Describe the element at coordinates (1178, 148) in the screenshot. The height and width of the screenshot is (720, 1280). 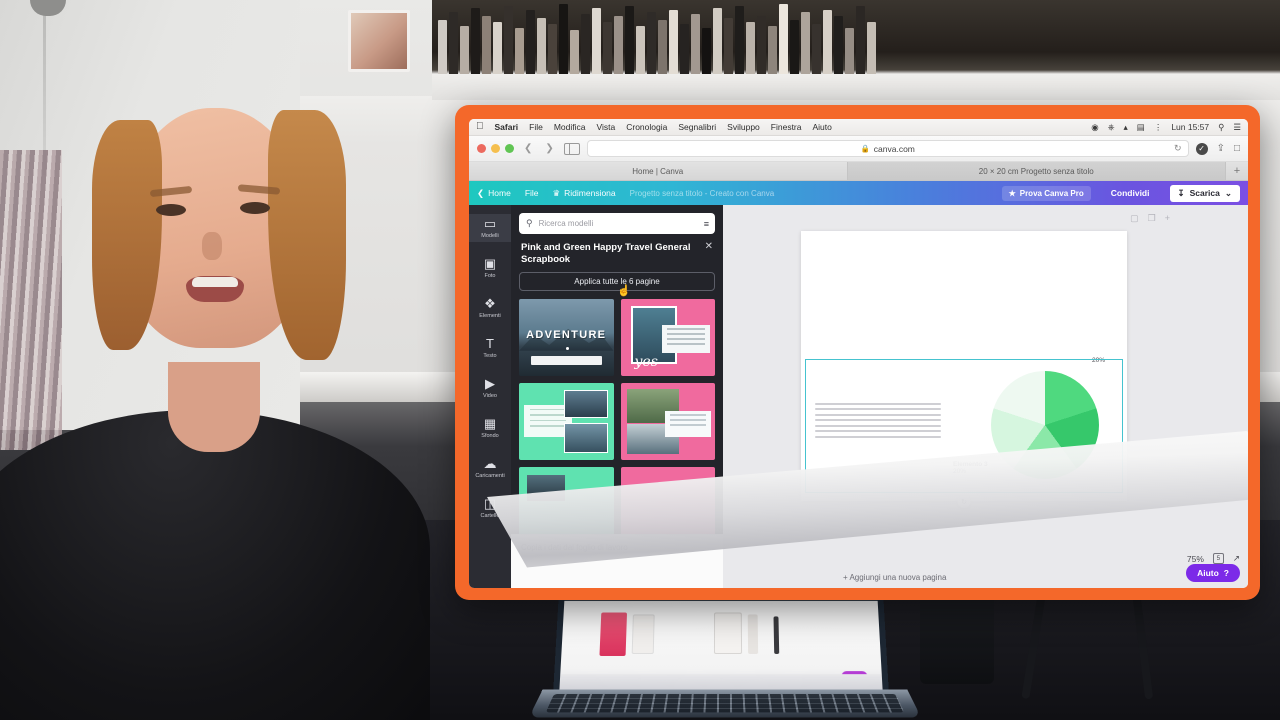
I see `reload-icon: ↻` at that location.